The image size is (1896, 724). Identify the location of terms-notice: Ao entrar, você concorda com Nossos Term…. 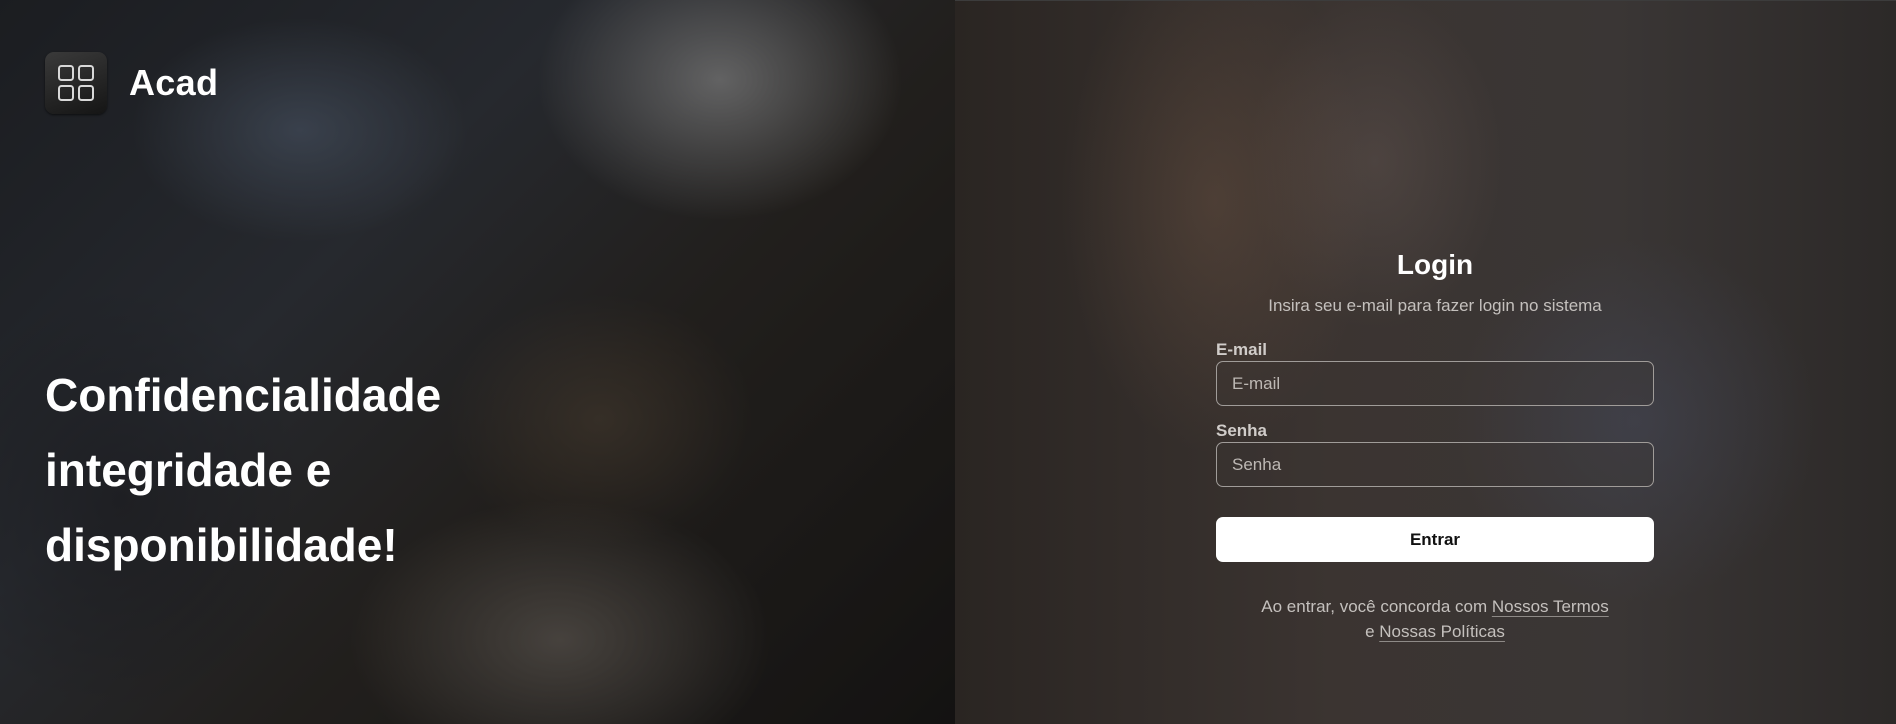
(1435, 619).